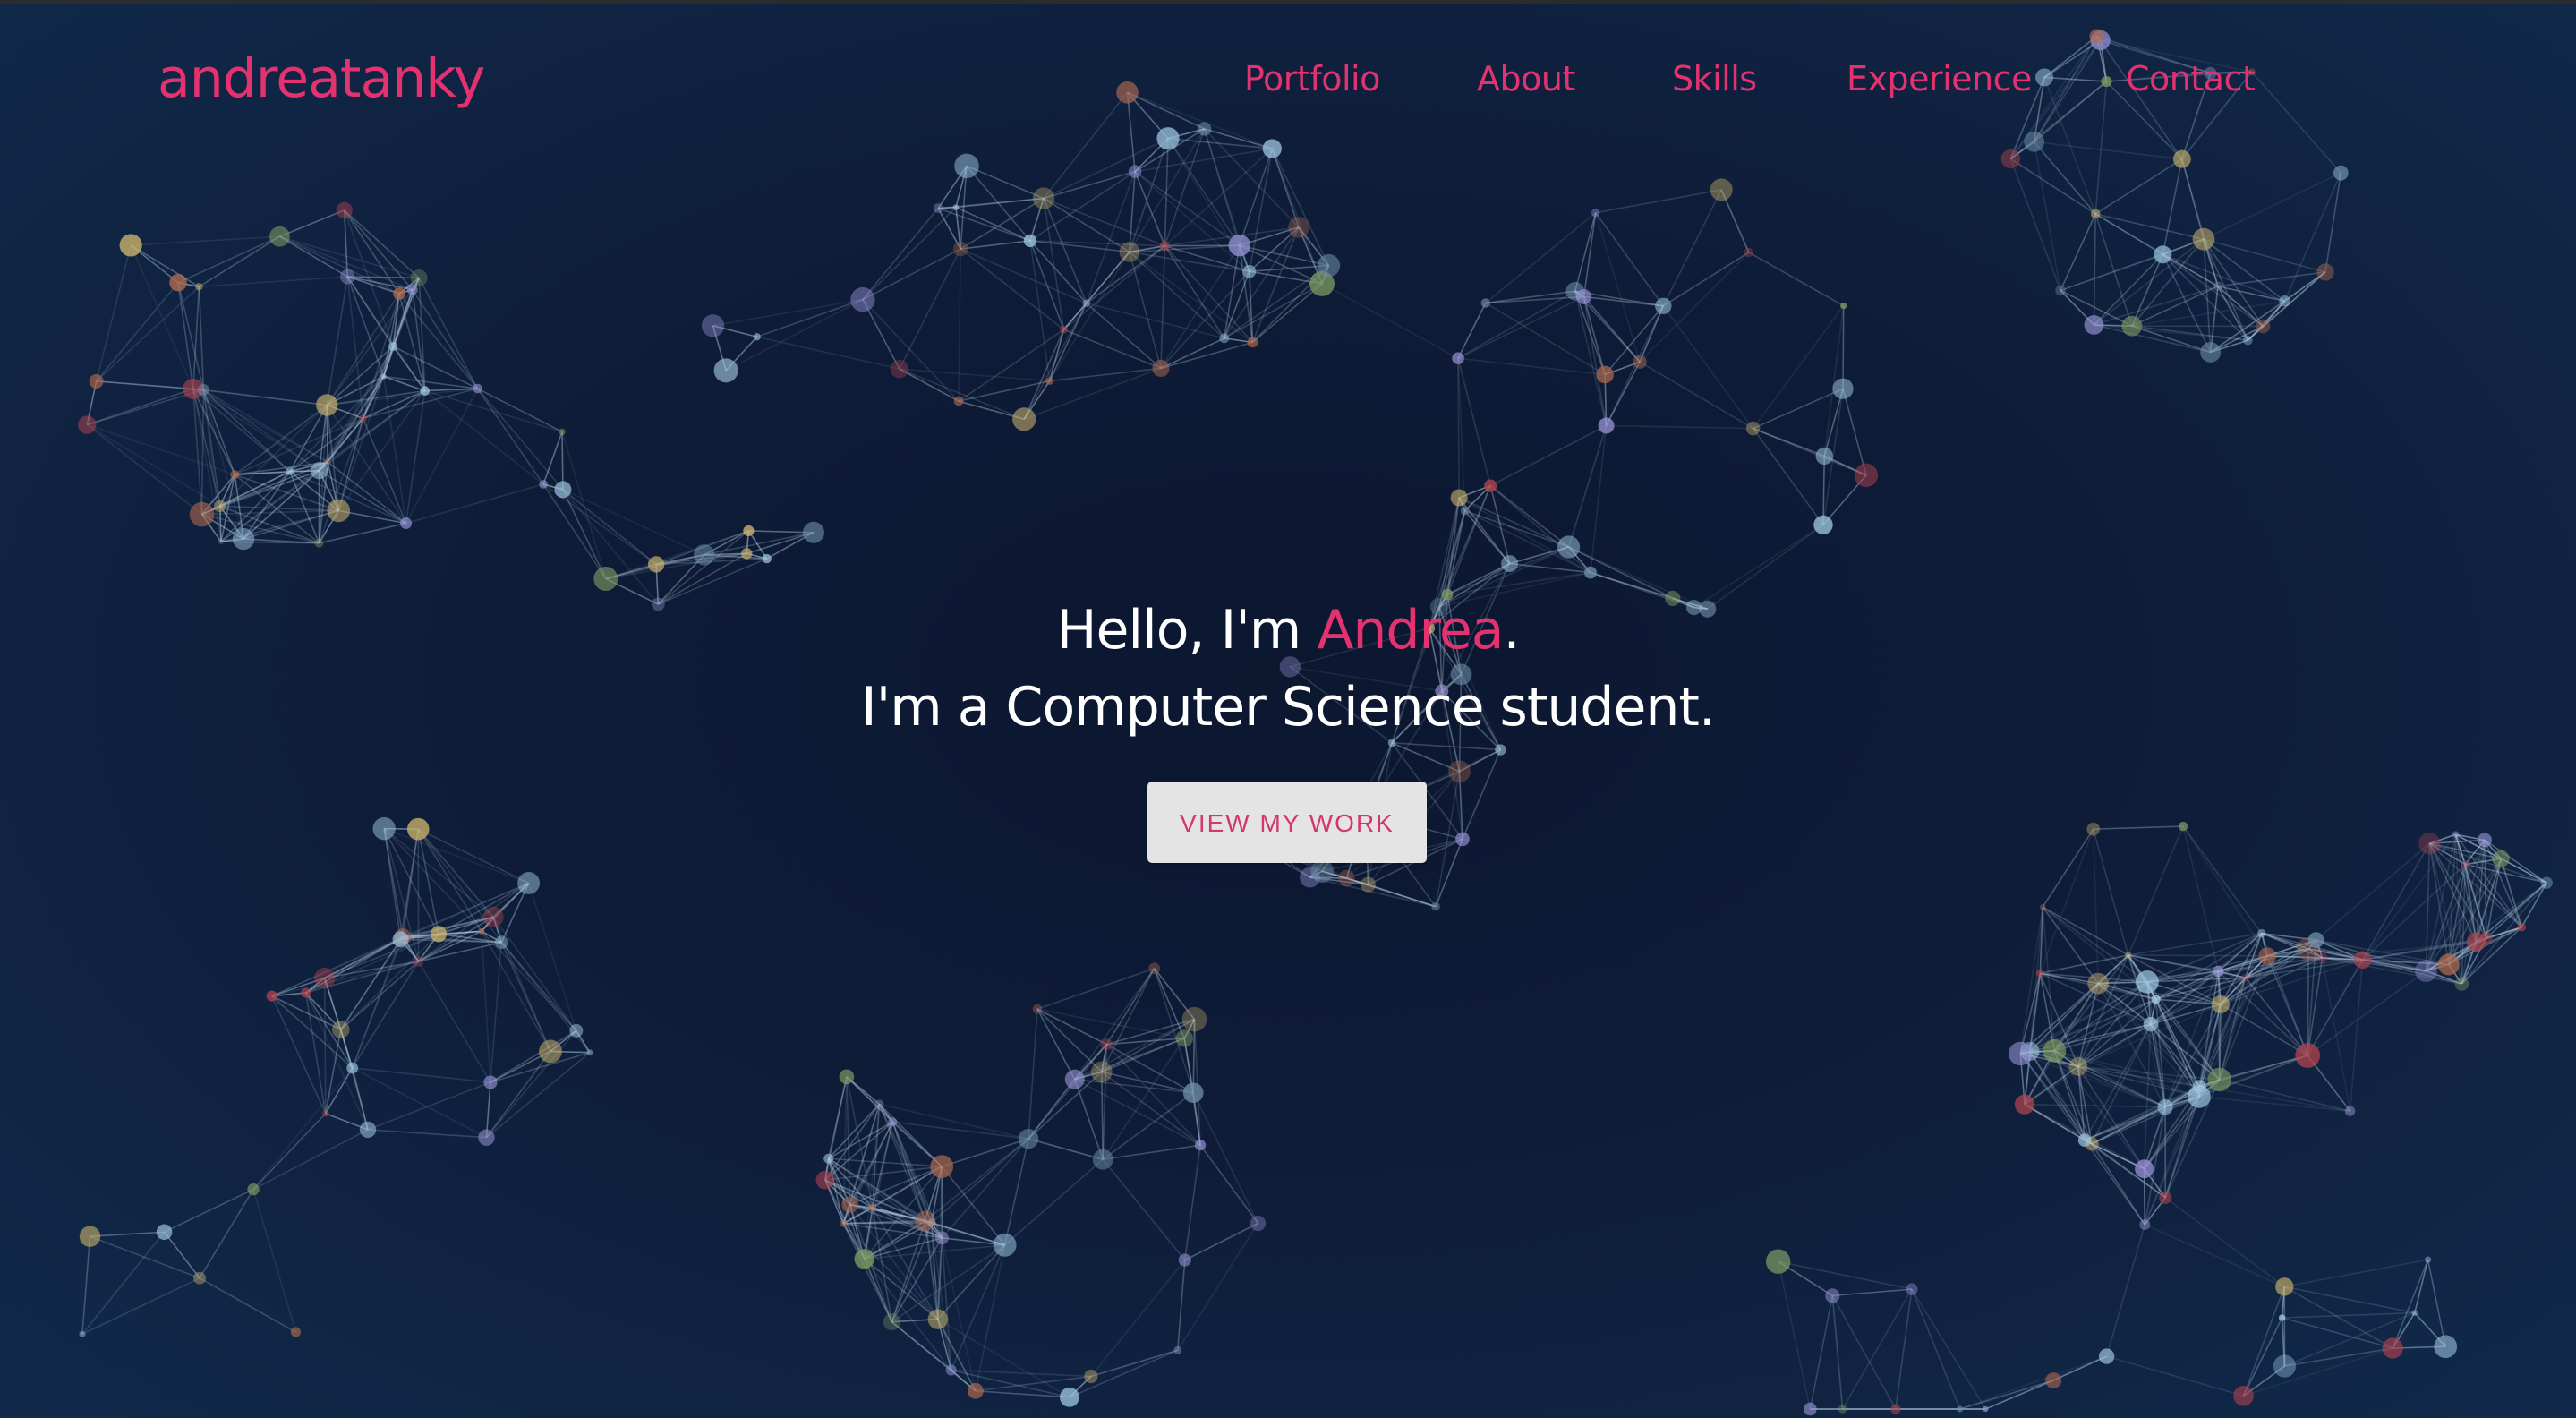  I want to click on nav-portfolio: Portfolio, so click(1312, 79).